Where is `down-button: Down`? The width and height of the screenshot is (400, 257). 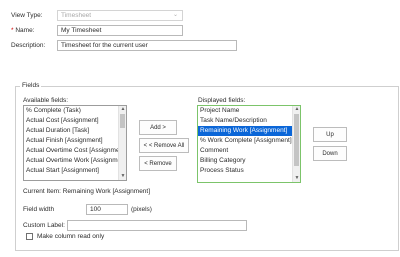 down-button: Down is located at coordinates (330, 153).